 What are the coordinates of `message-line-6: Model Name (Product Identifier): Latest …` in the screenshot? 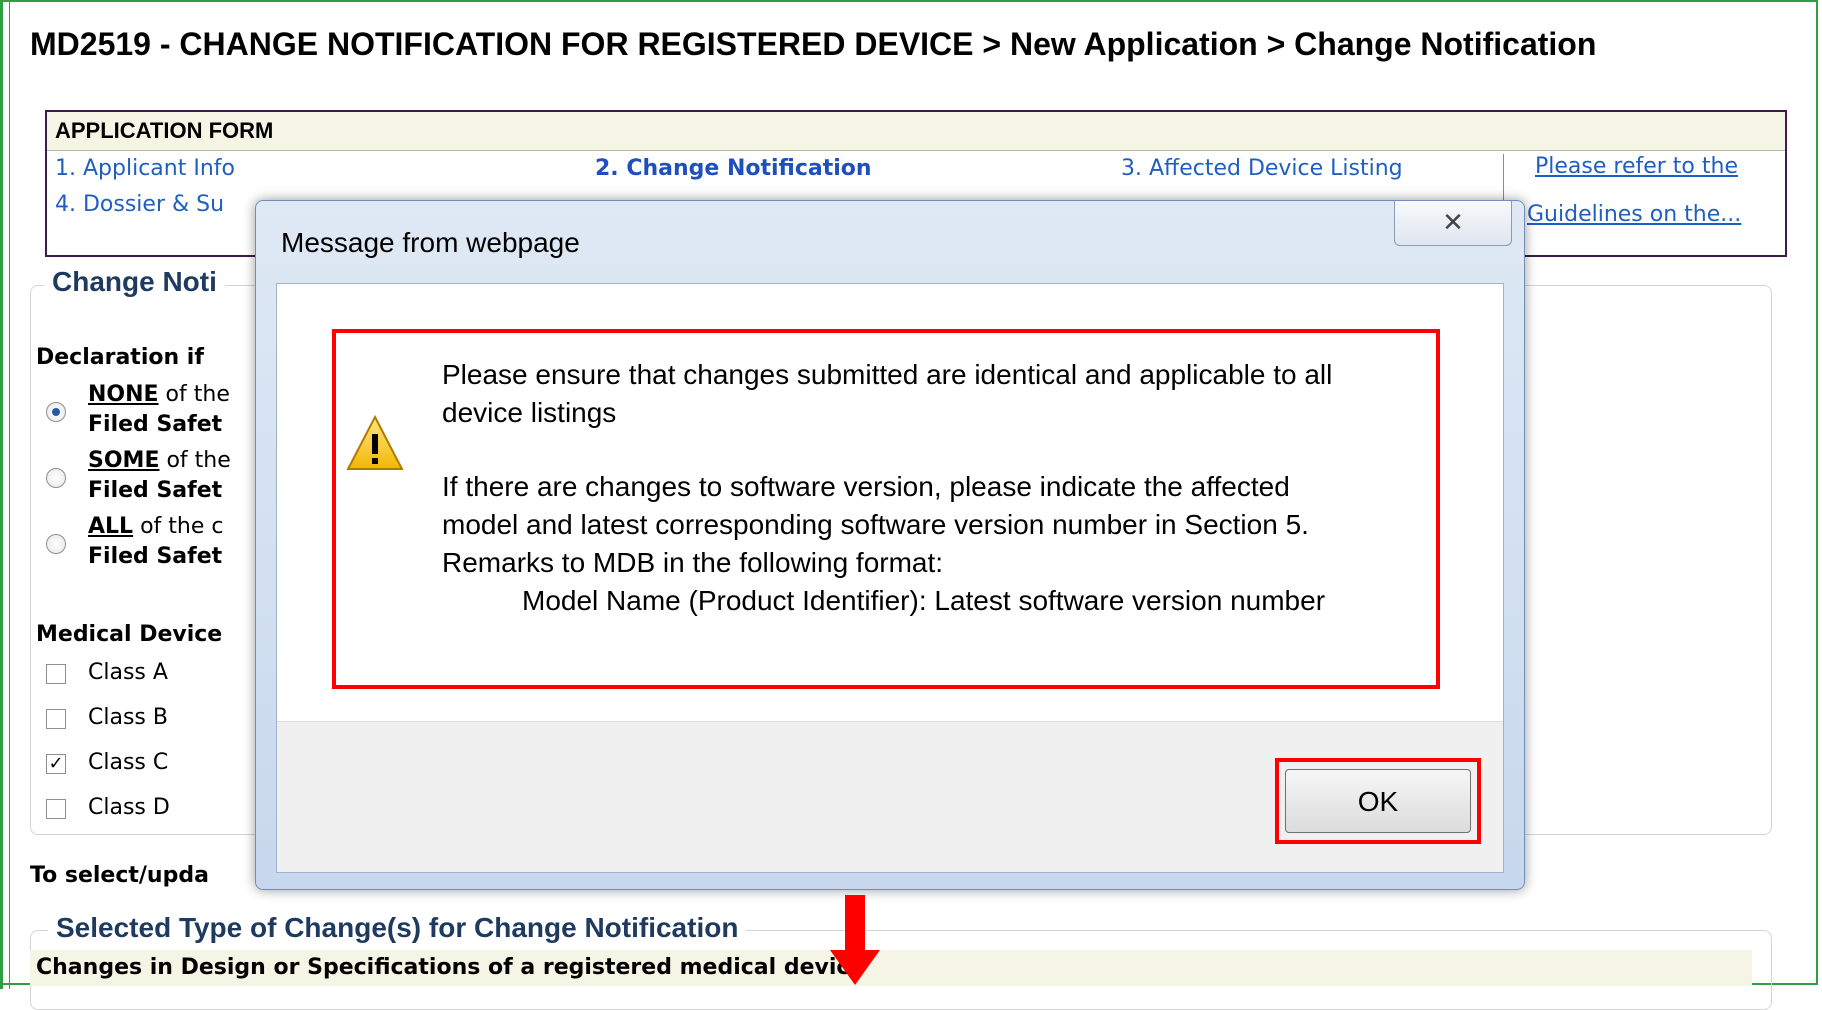 It's located at (924, 600).